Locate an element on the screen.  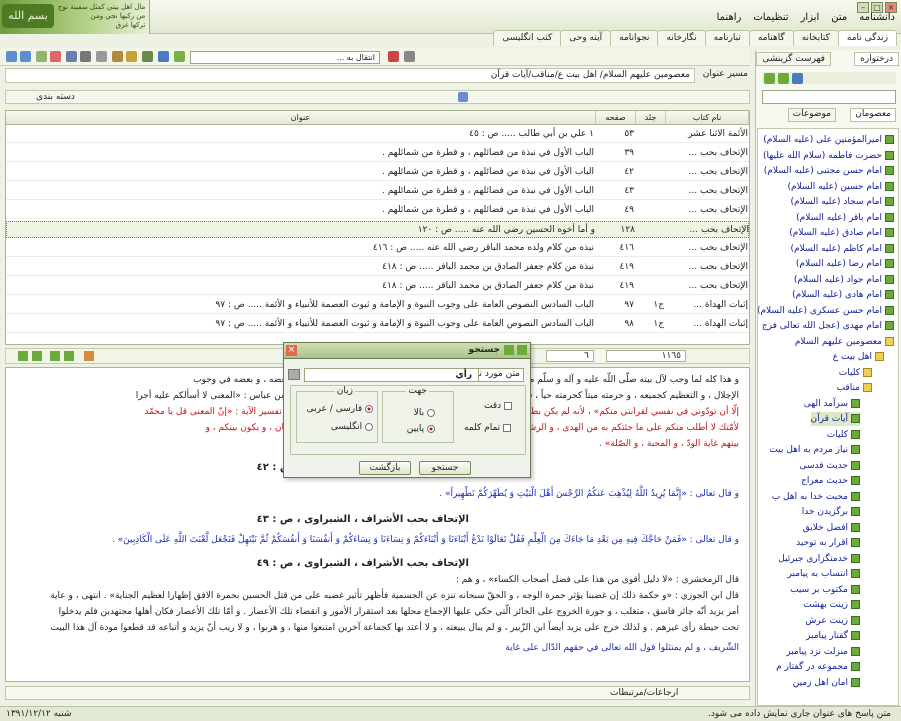
menu-item-tools: ابزار is located at coordinates (810, 20).